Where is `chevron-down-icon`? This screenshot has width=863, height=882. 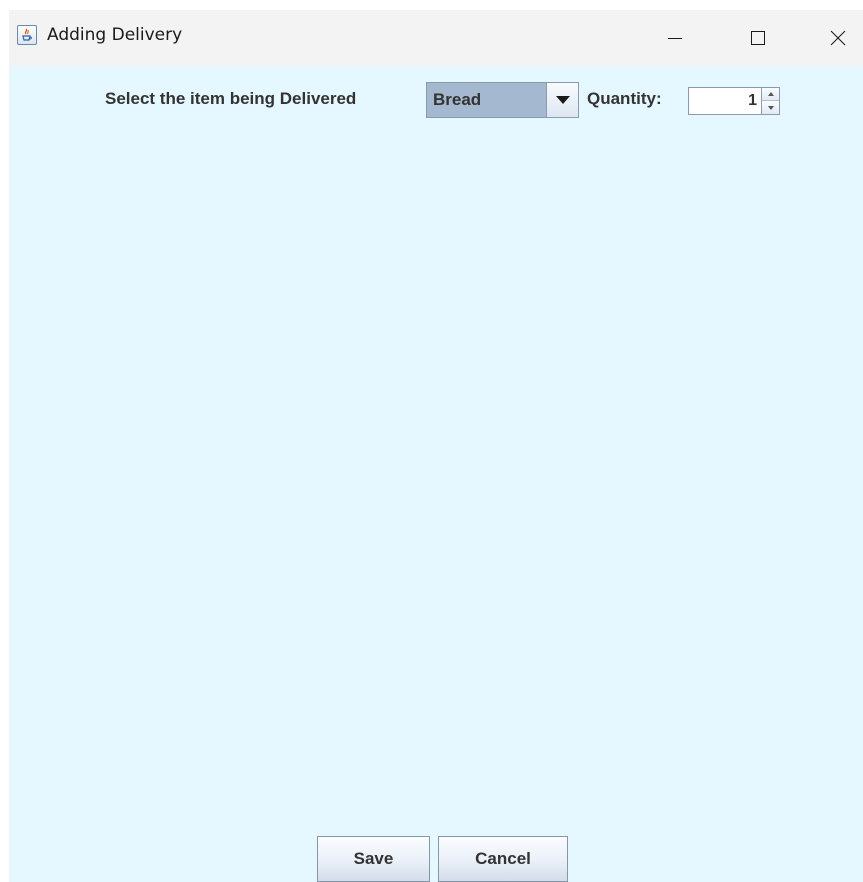 chevron-down-icon is located at coordinates (562, 100).